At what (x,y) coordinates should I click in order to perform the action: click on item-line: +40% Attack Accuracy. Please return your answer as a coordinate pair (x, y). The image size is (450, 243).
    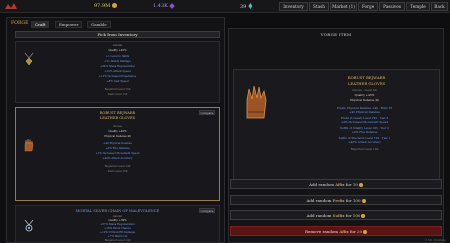
    Looking at the image, I should click on (117, 158).